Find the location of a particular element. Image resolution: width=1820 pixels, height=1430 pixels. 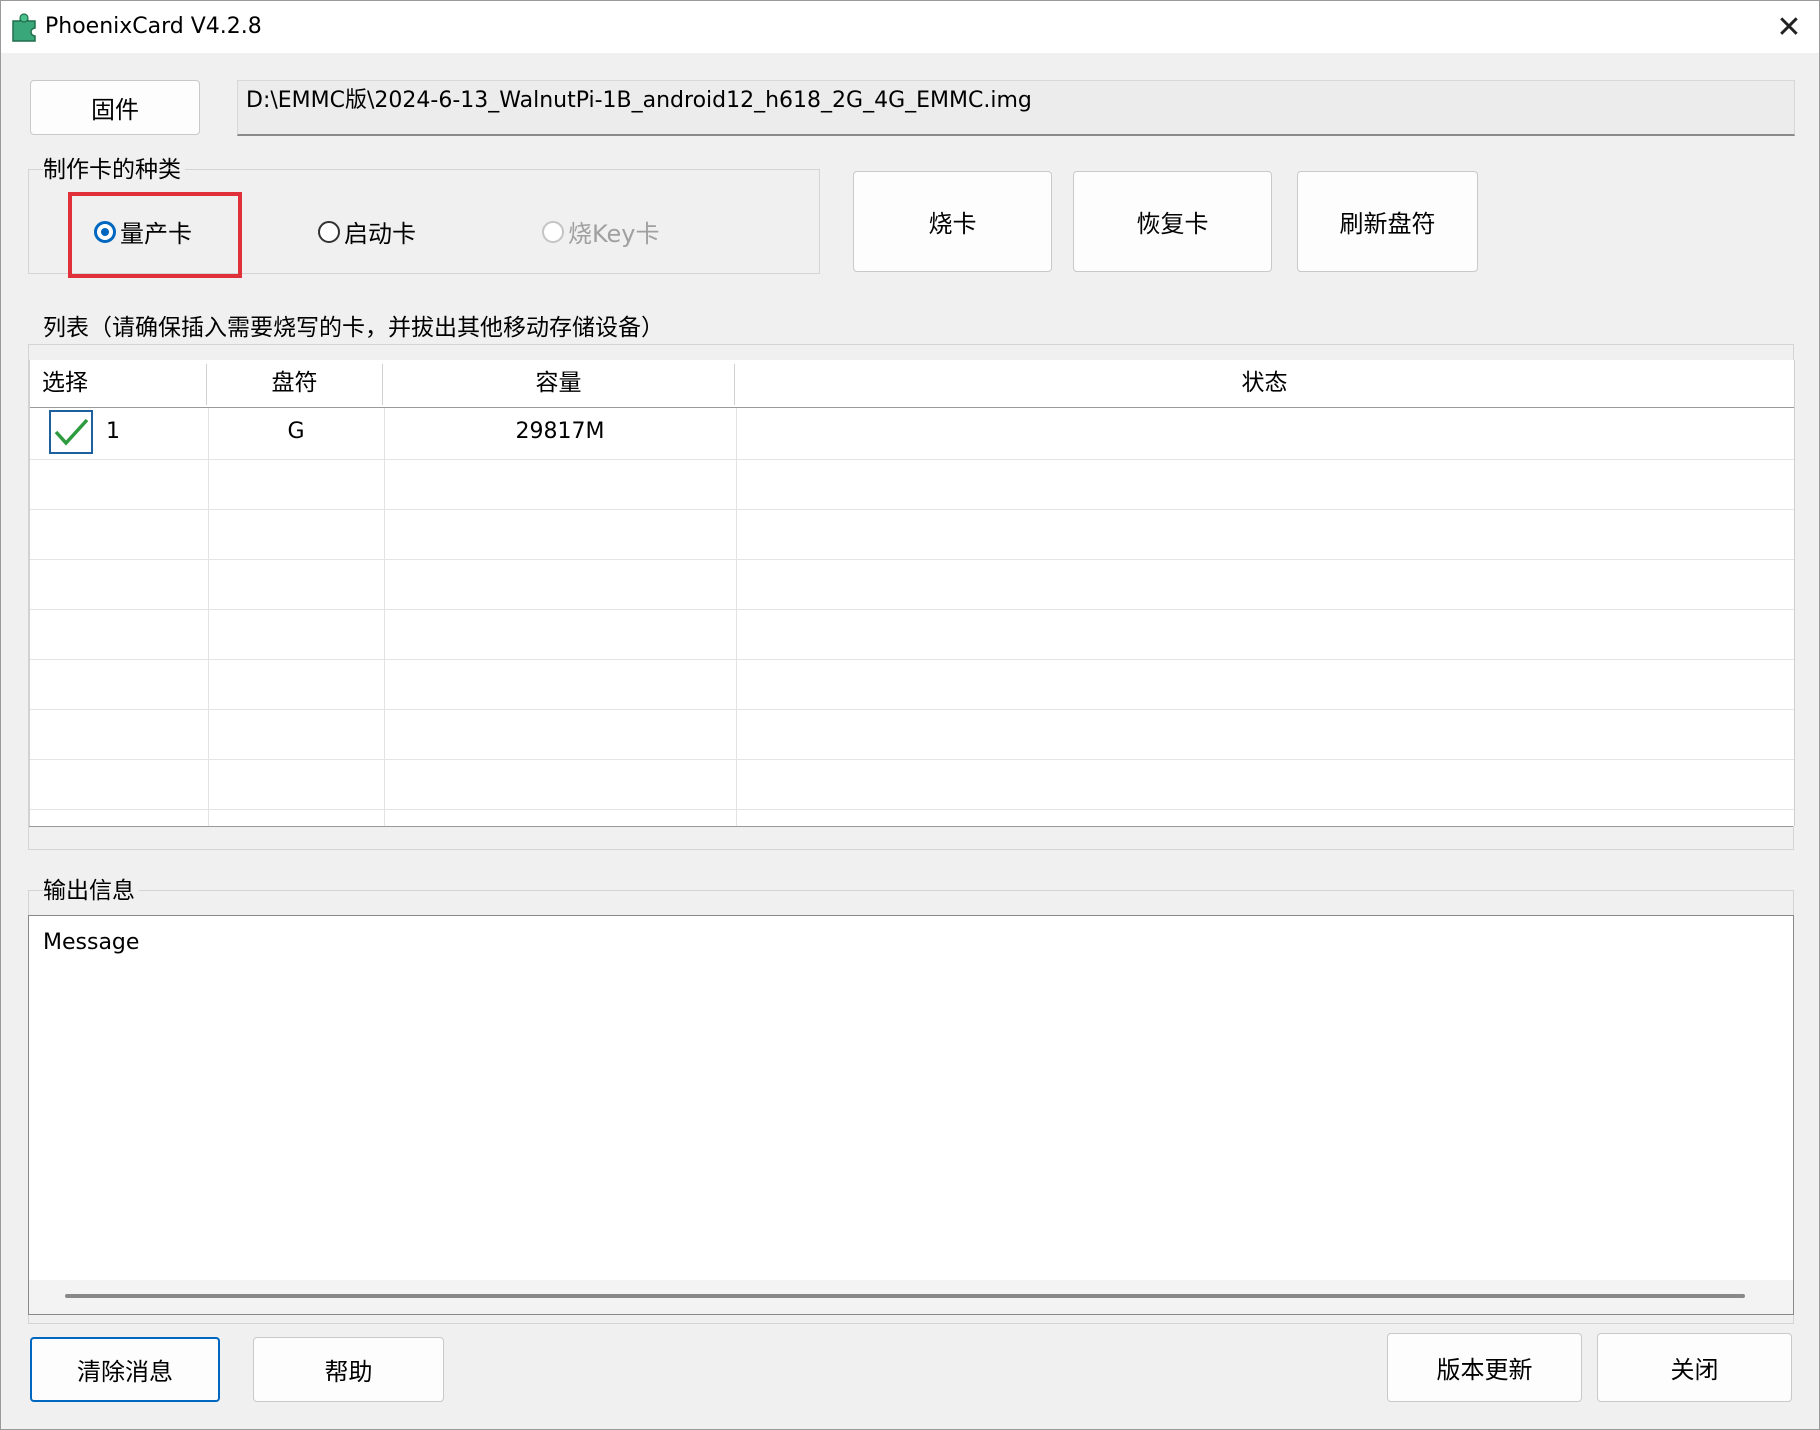

highlight-box is located at coordinates (155, 235).